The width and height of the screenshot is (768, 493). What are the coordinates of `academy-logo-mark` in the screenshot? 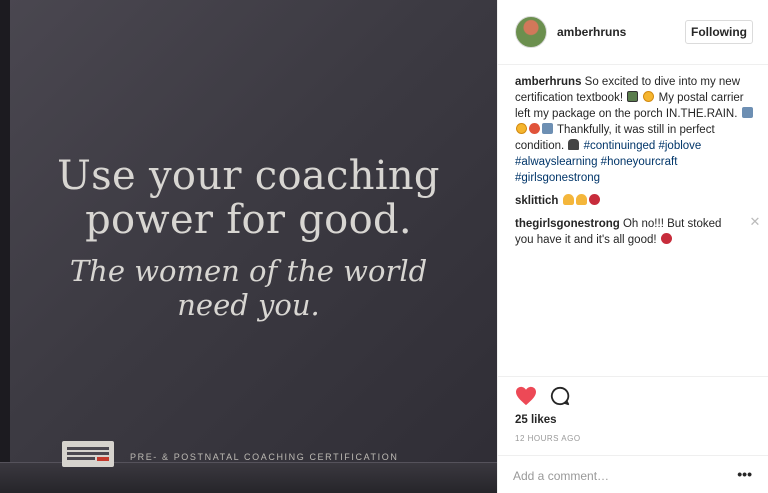 It's located at (88, 454).